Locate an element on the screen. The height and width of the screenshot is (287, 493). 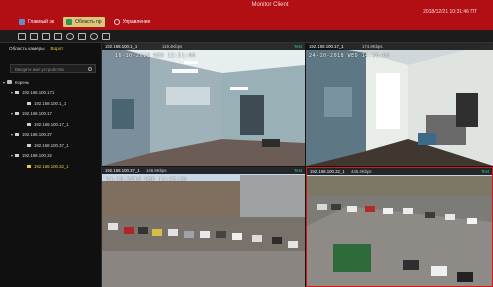
tab-favorites: Ворот is located at coordinates (57, 48).